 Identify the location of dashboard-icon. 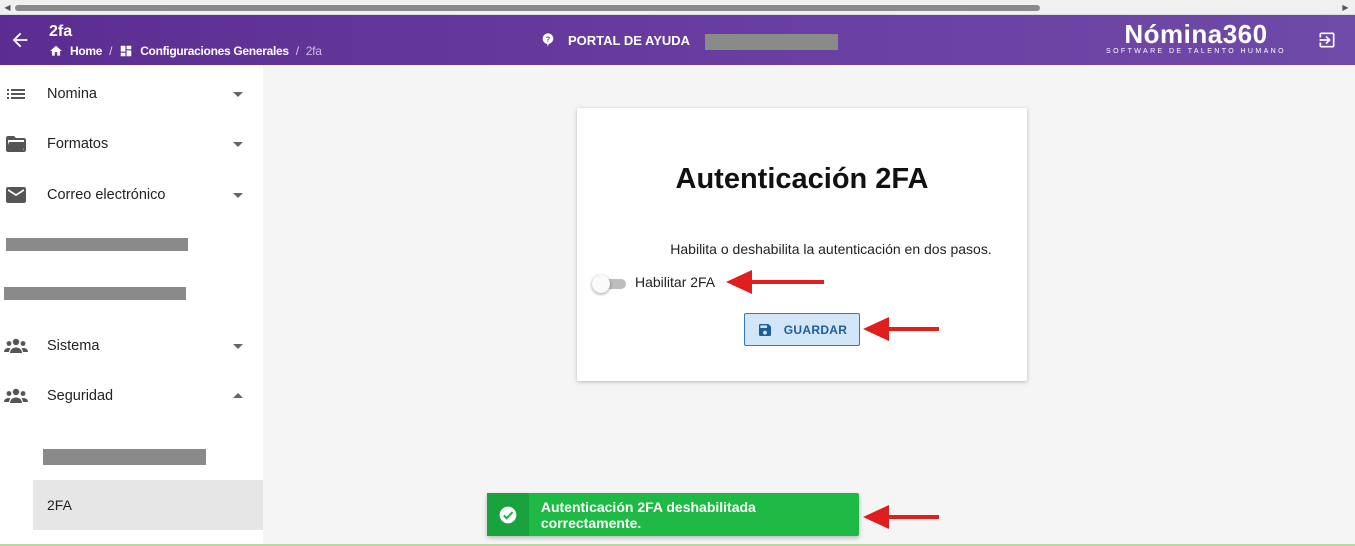
(126, 51).